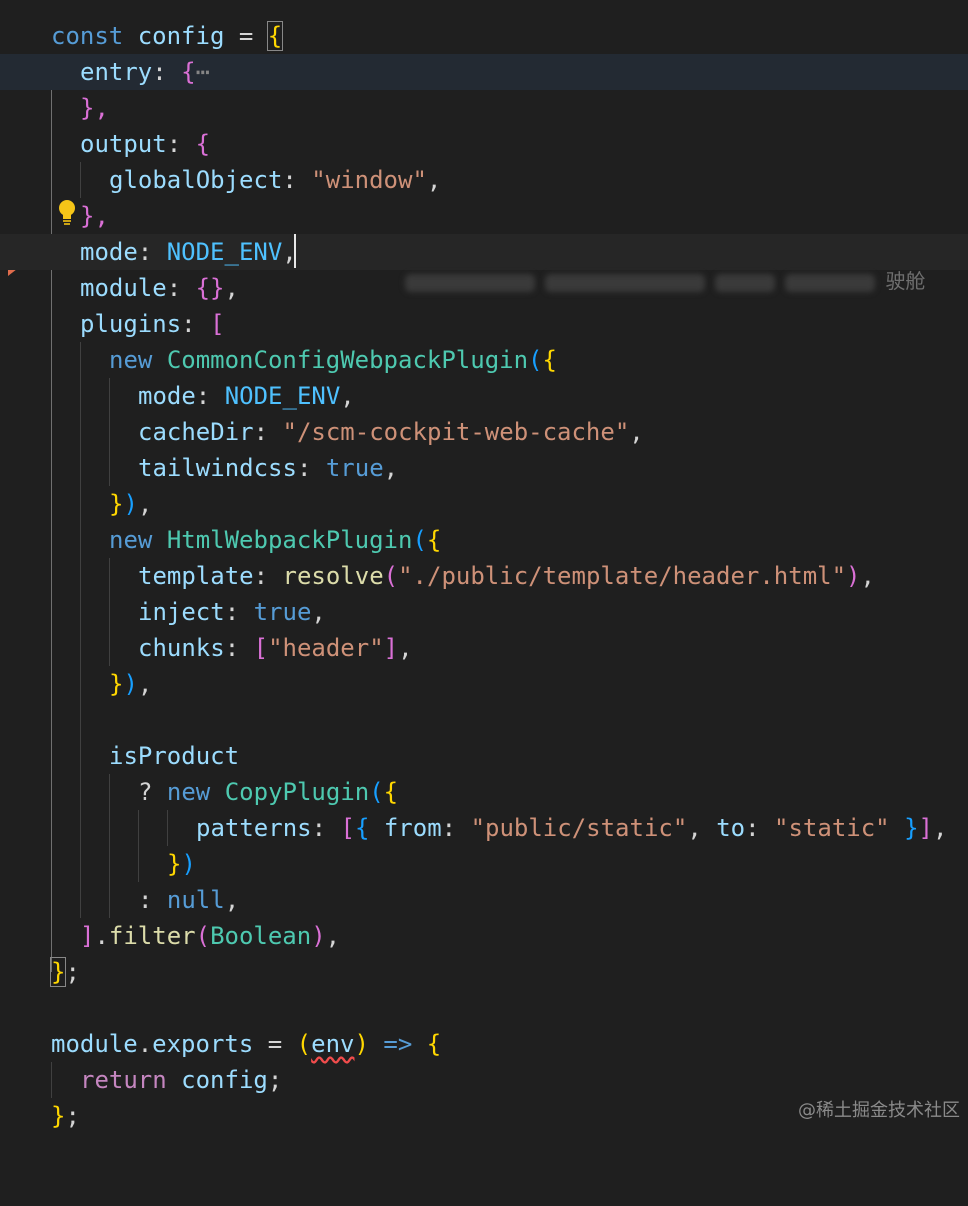  What do you see at coordinates (879, 1110) in the screenshot?
I see `watermark: @稀土掘金技术社区` at bounding box center [879, 1110].